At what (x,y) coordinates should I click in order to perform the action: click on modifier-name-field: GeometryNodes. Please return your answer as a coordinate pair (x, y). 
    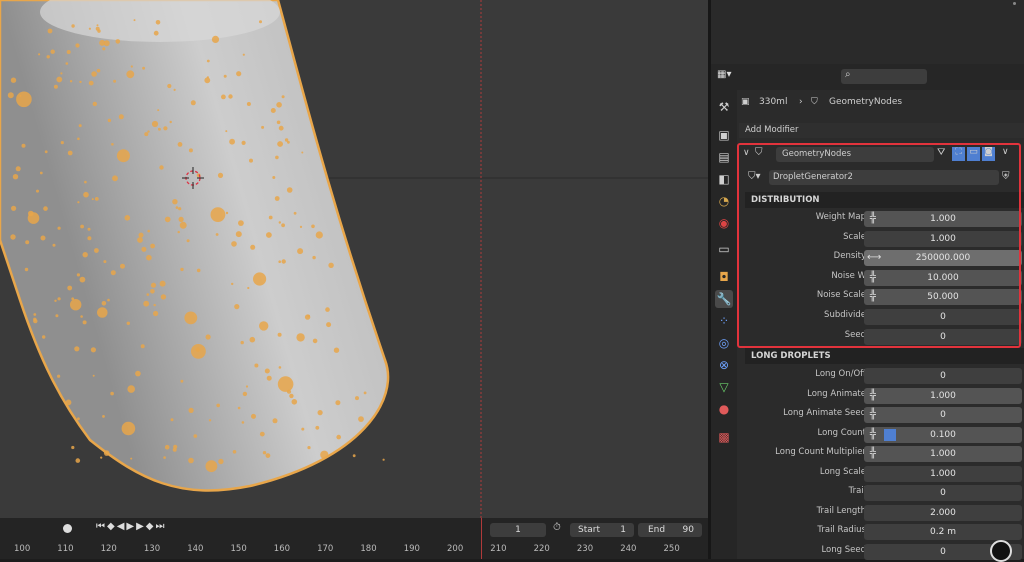
    Looking at the image, I should click on (855, 154).